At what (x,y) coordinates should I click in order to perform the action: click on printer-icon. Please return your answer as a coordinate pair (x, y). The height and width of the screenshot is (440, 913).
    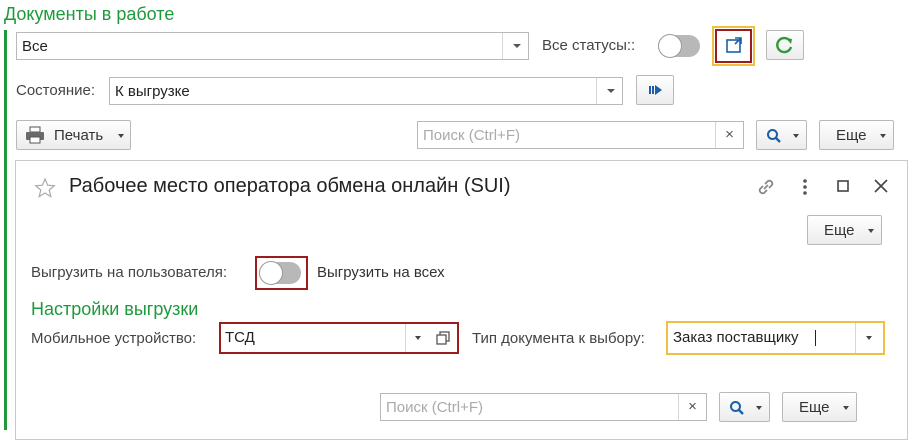
    Looking at the image, I should click on (35, 135).